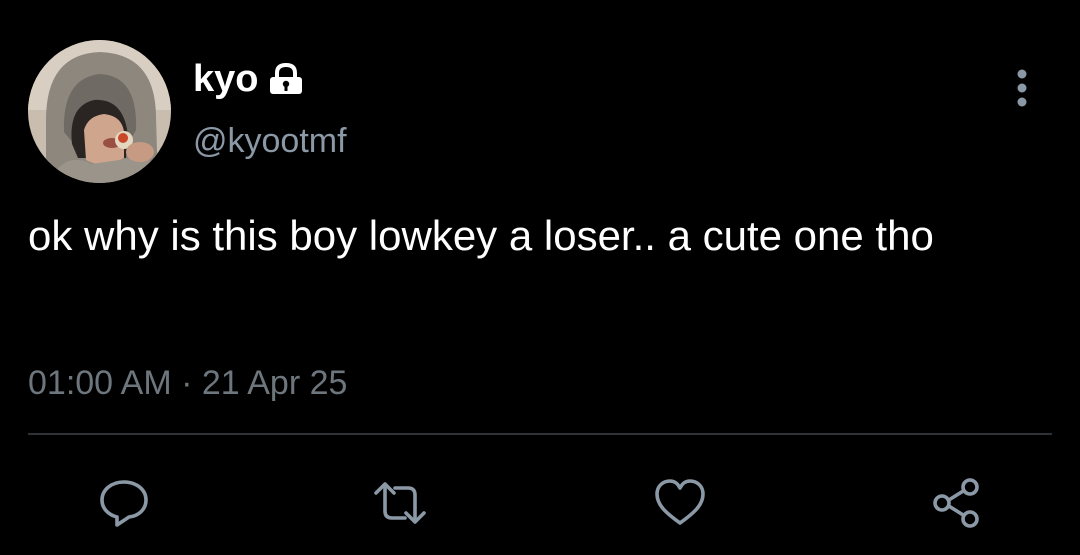 The width and height of the screenshot is (1080, 555). I want to click on retweet-icon, so click(400, 503).